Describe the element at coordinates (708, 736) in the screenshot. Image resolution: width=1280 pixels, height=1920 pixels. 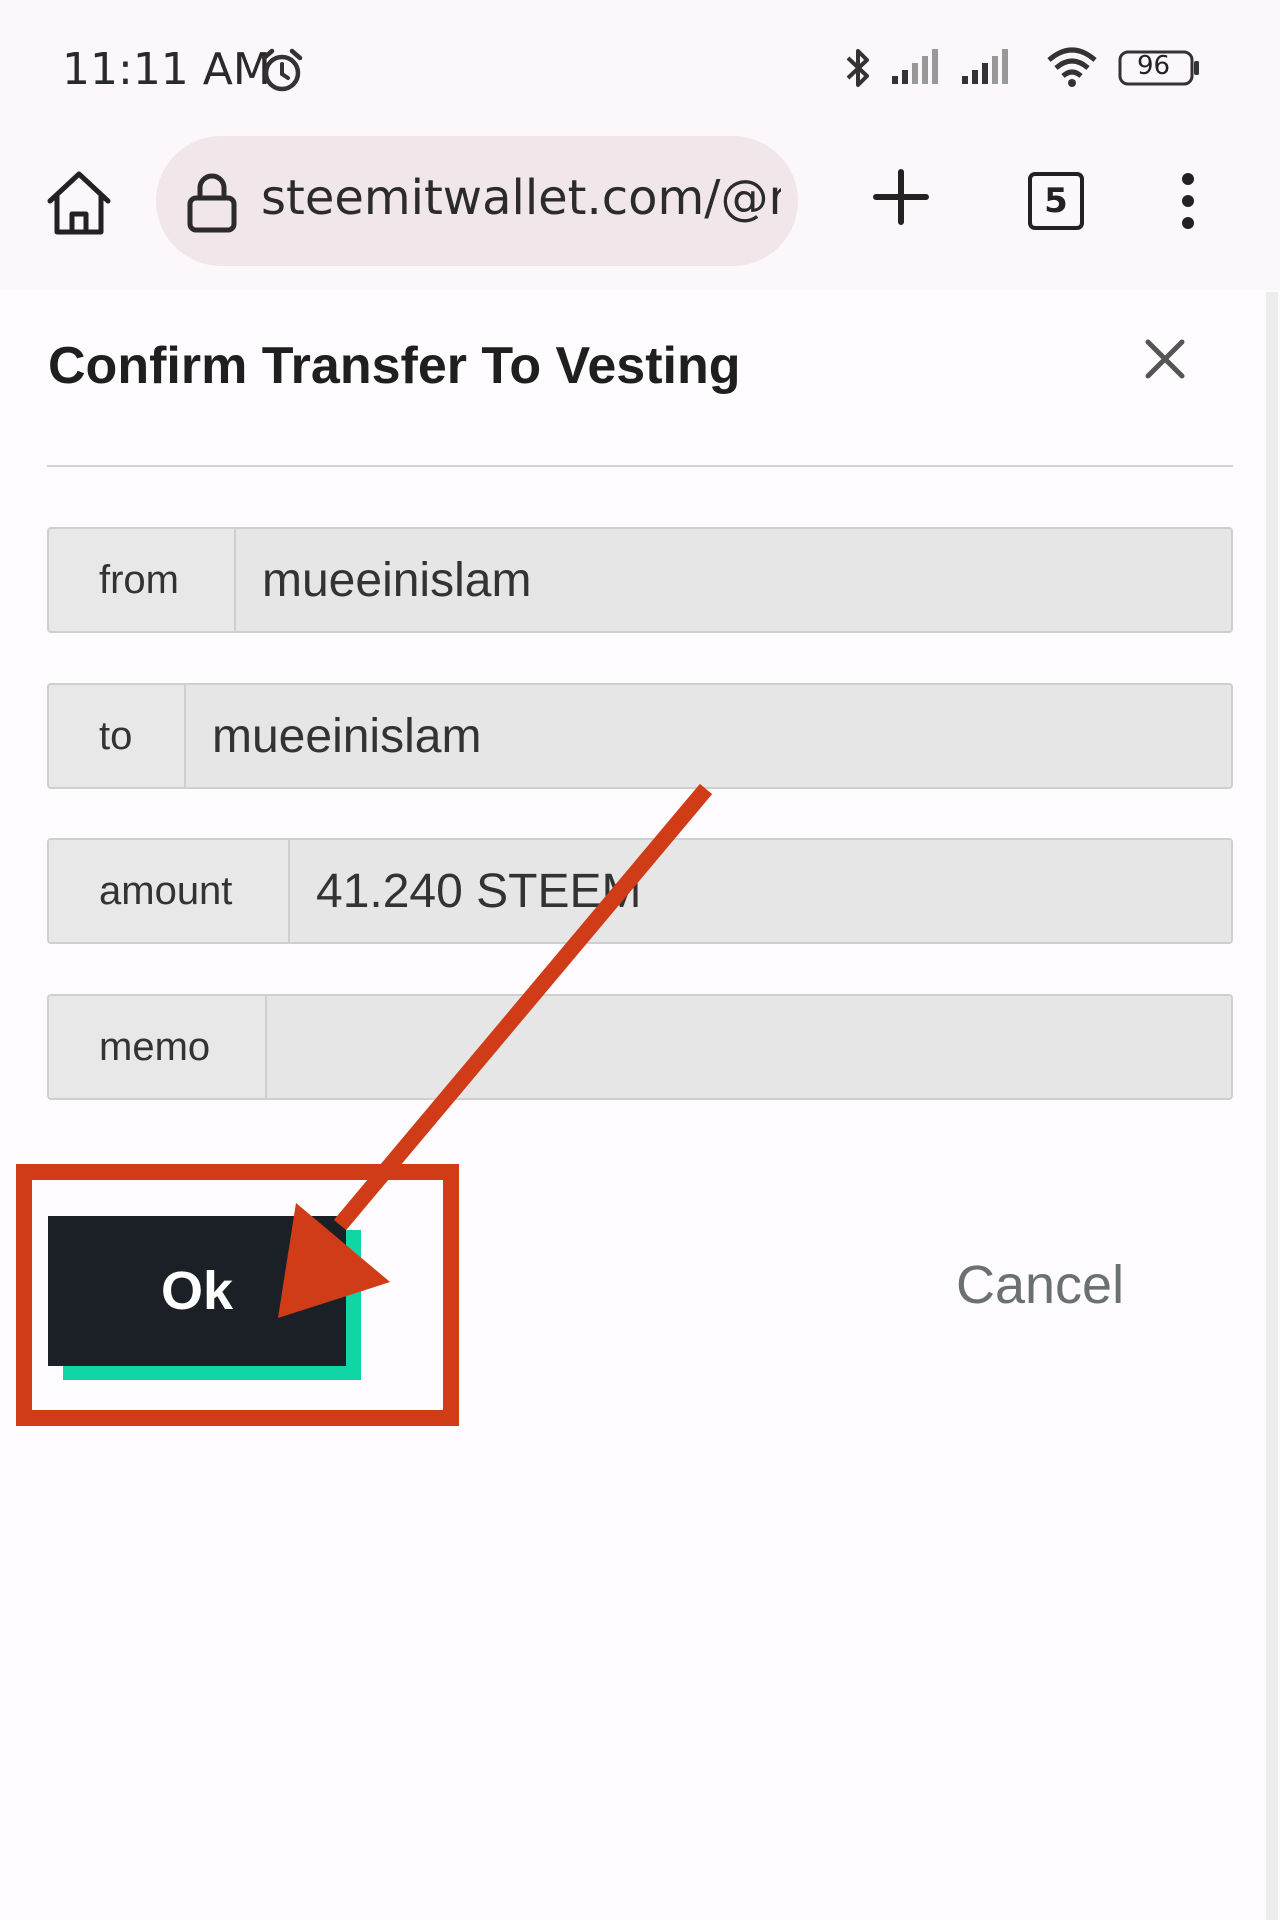
I see `to-value: mueeinislam` at that location.